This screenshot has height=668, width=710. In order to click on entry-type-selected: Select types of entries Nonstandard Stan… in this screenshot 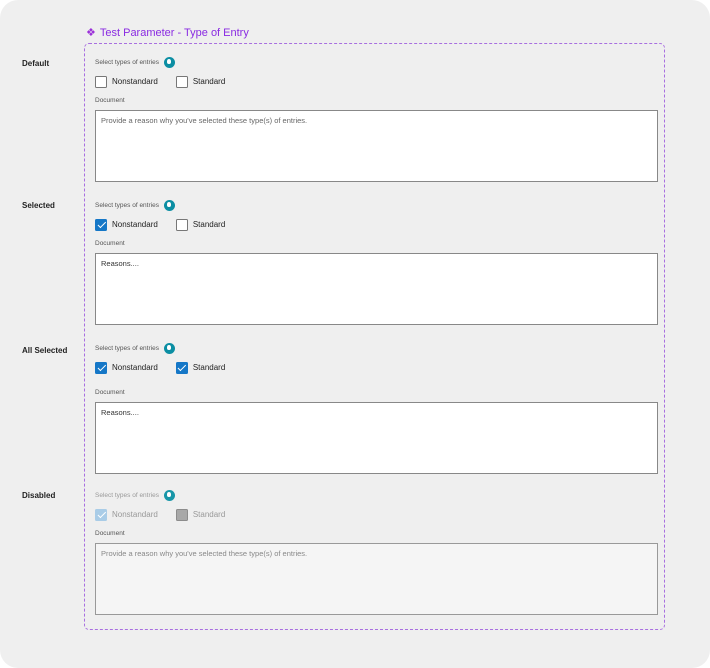, I will do `click(376, 262)`.